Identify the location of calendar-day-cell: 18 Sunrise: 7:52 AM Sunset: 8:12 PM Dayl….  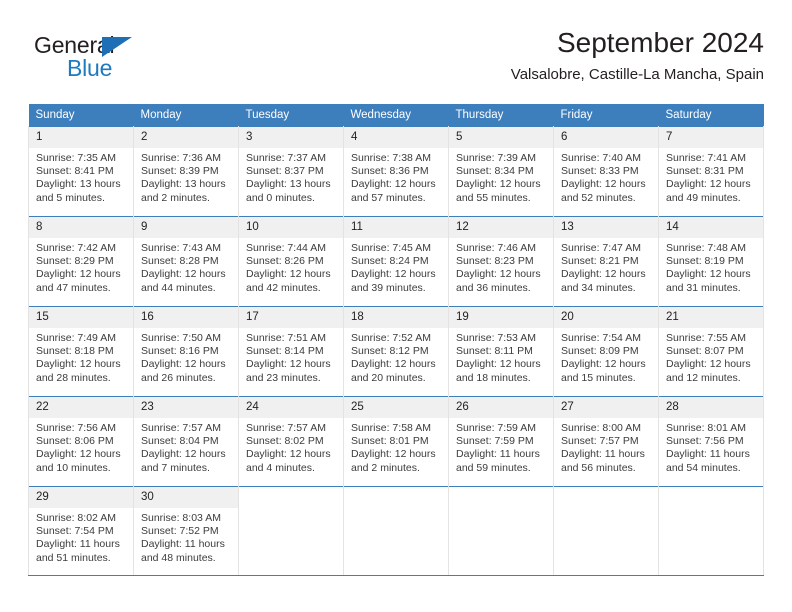
(396, 351).